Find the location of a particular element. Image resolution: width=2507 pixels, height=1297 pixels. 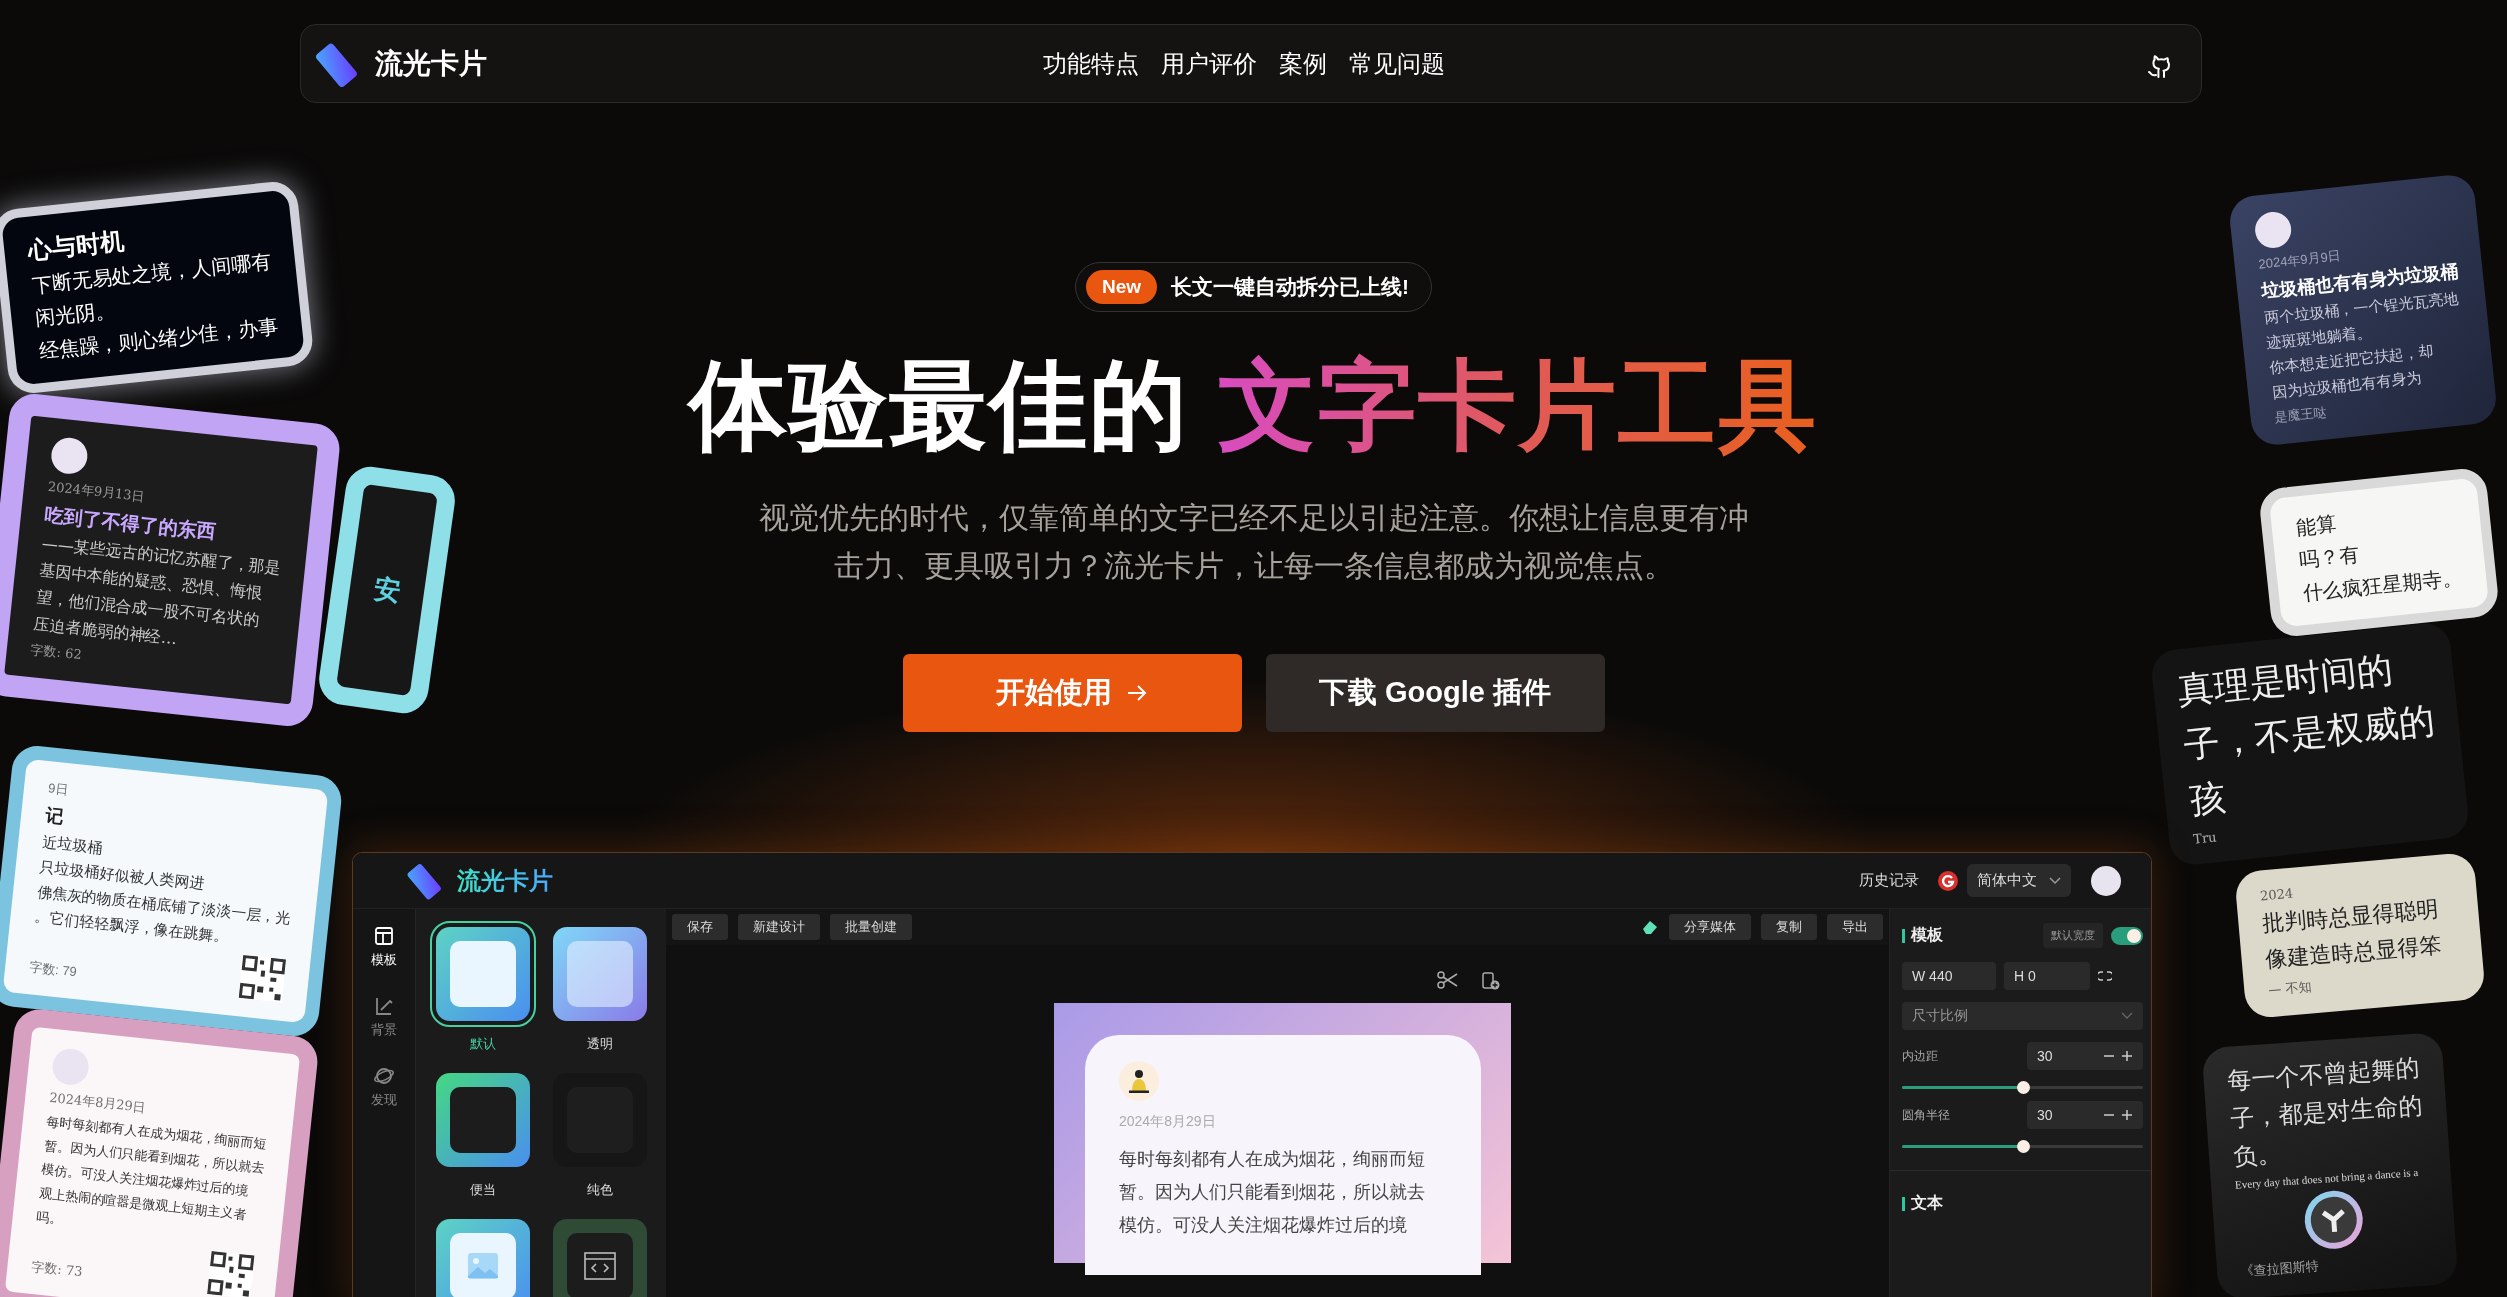

scissors-icon is located at coordinates (1448, 980).